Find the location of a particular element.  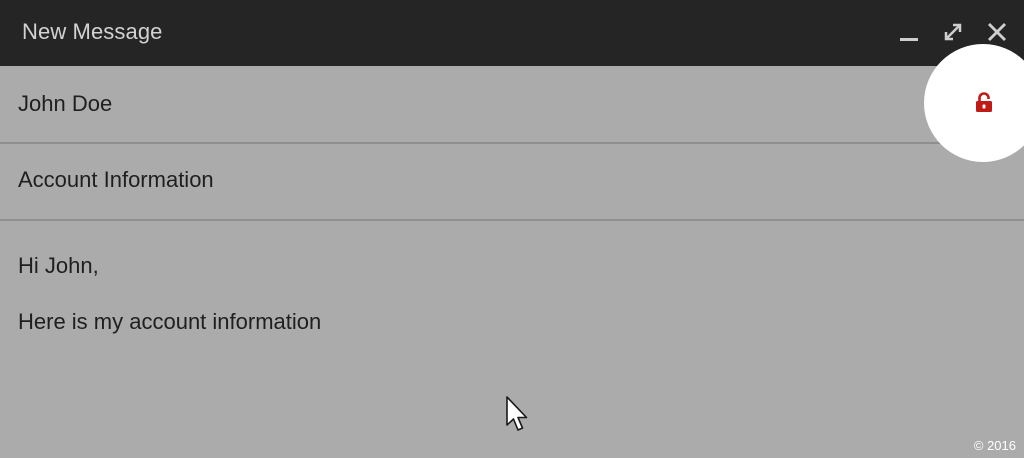

recipient-name: John Doe is located at coordinates (65, 103).